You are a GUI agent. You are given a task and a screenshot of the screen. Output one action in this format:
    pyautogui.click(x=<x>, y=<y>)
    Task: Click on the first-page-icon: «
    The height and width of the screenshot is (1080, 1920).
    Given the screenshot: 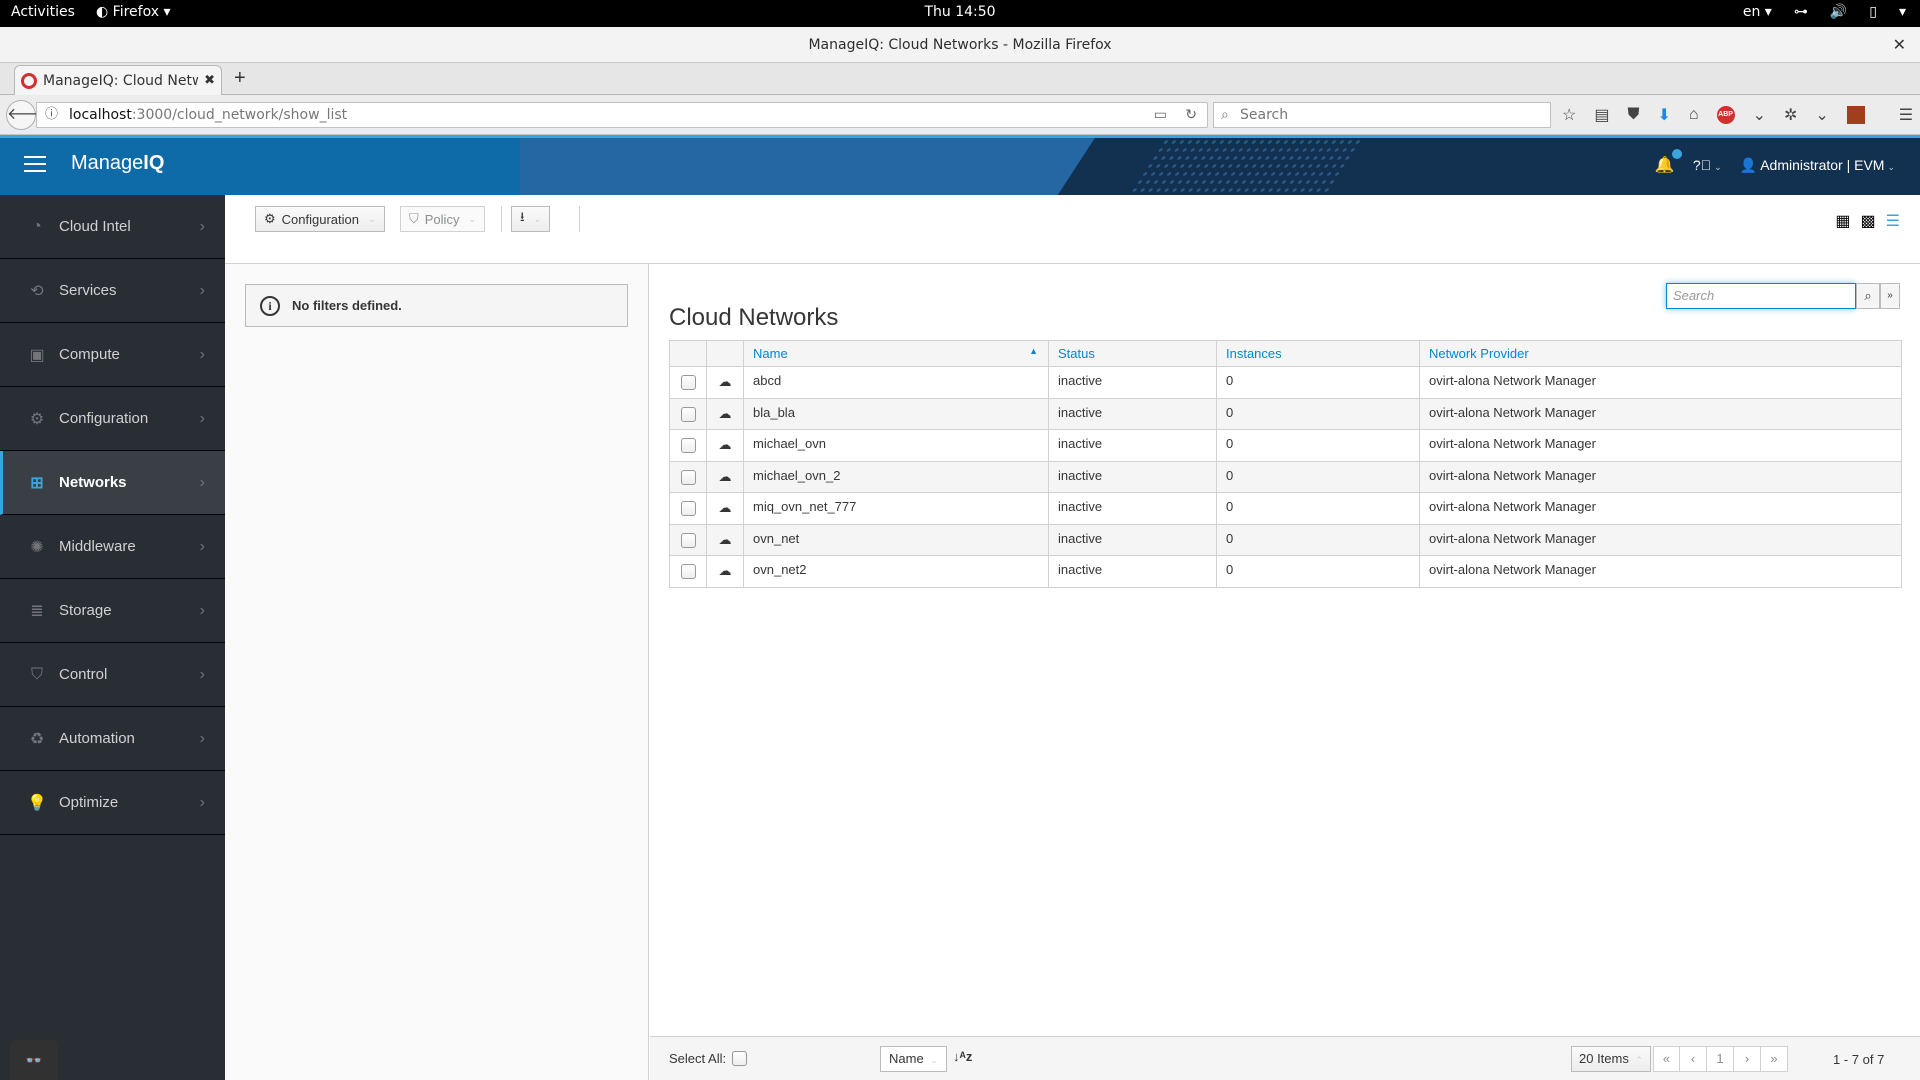 What is the action you would take?
    pyautogui.click(x=1666, y=1059)
    